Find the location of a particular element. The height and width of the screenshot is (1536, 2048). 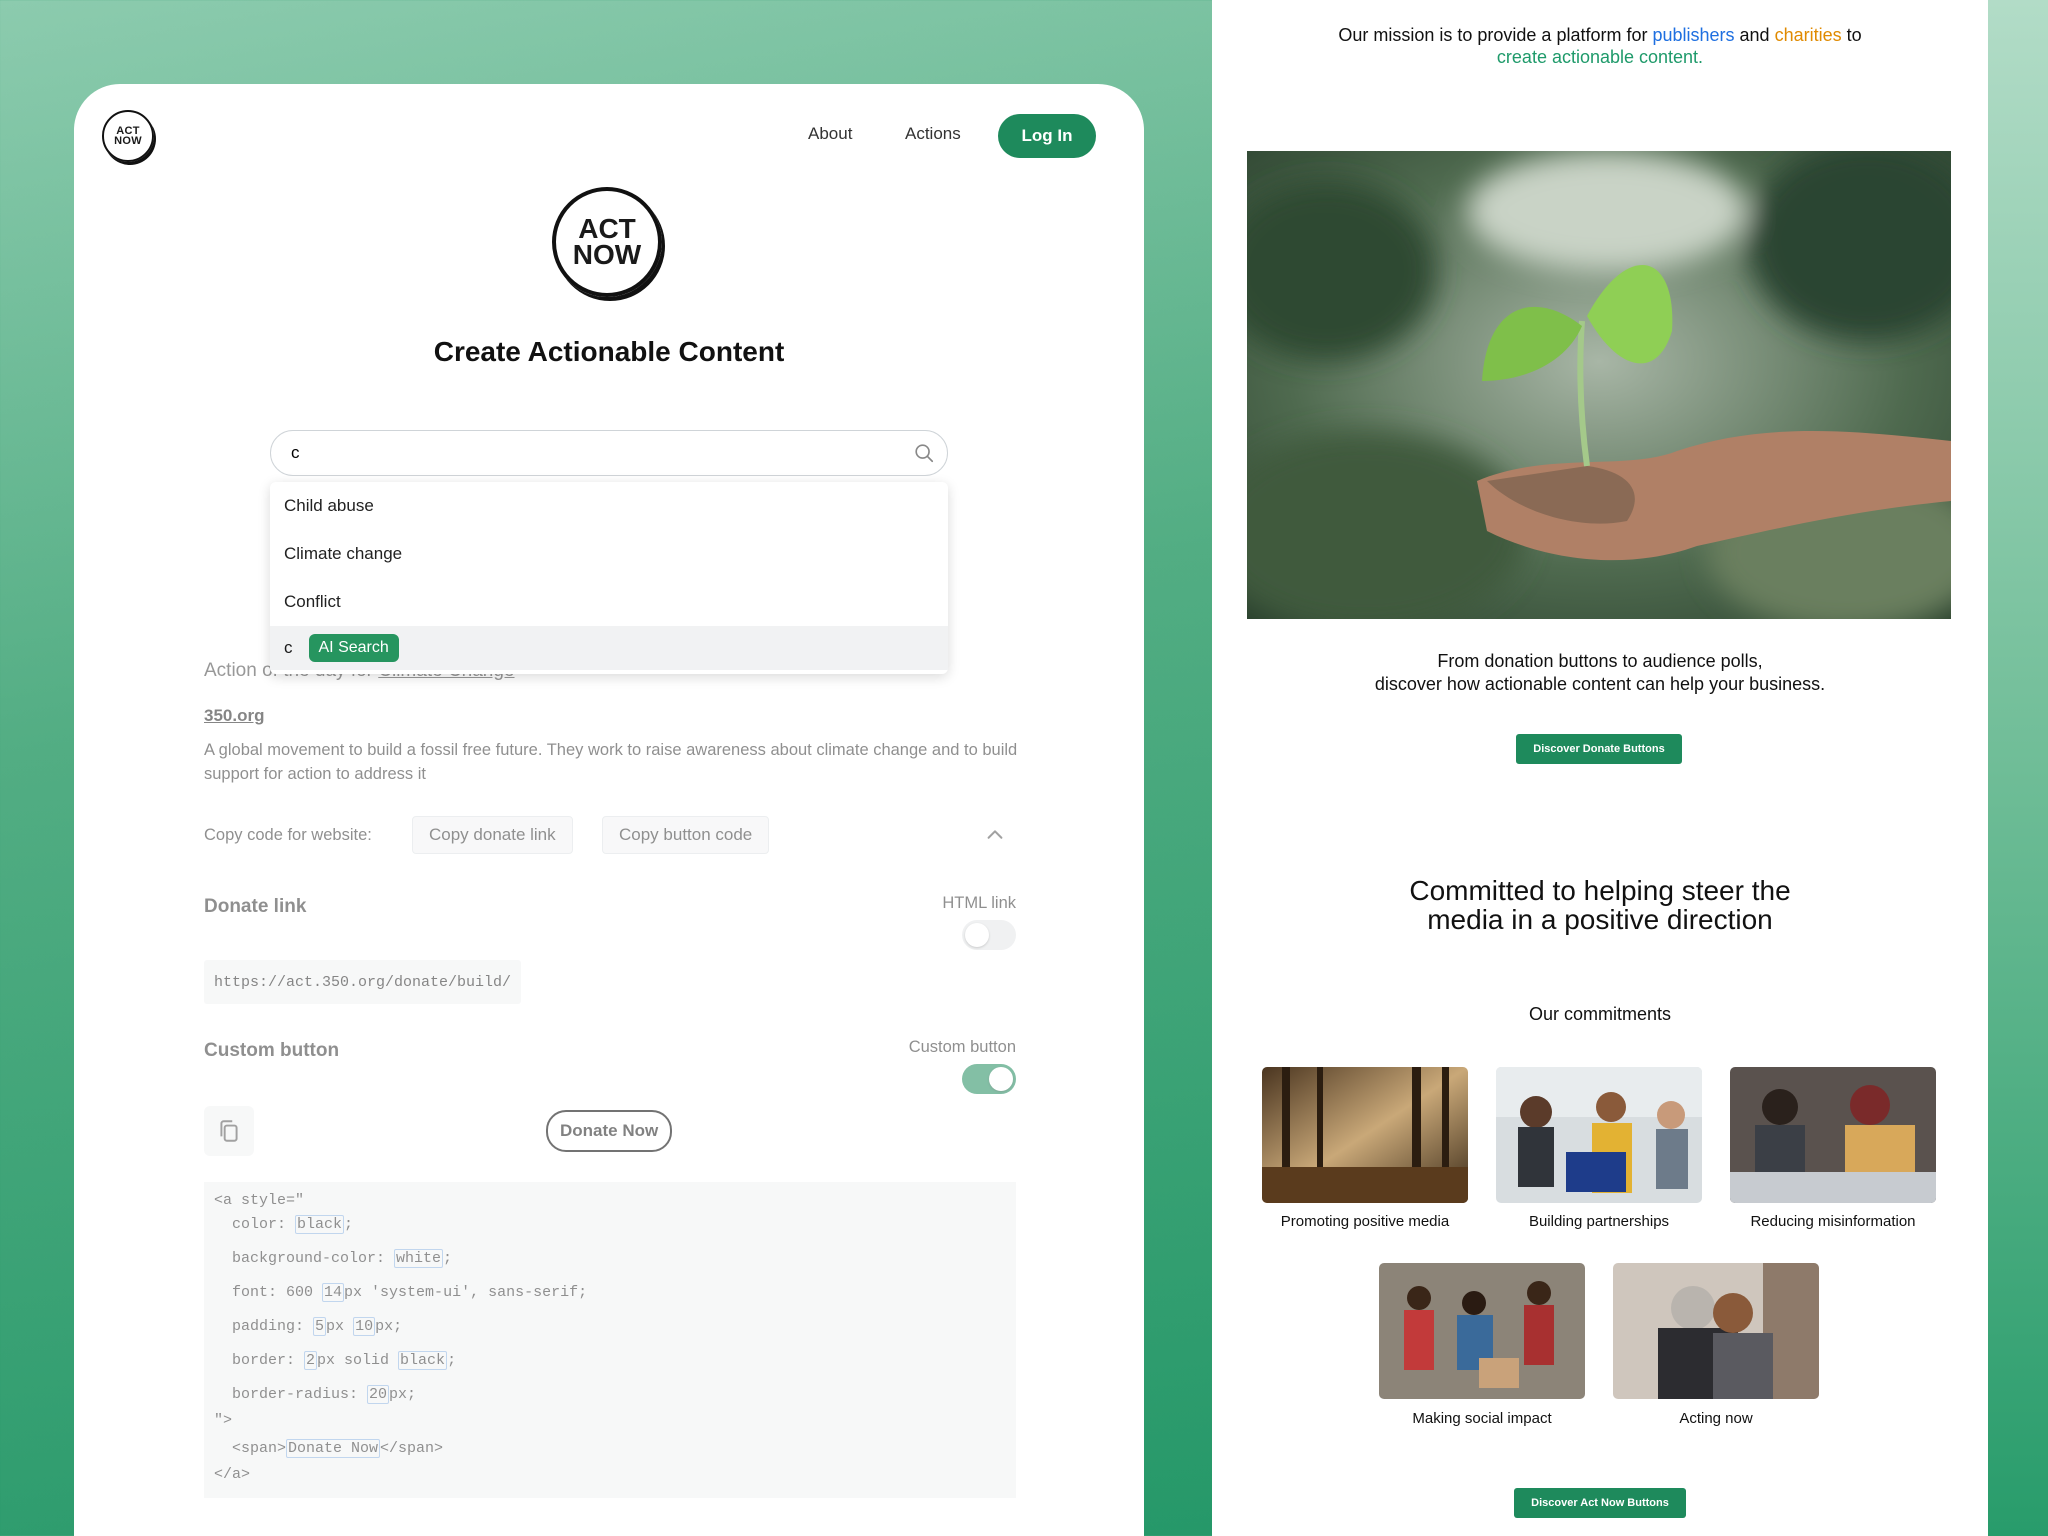

code-line: background-color: white; is located at coordinates (333, 1258).